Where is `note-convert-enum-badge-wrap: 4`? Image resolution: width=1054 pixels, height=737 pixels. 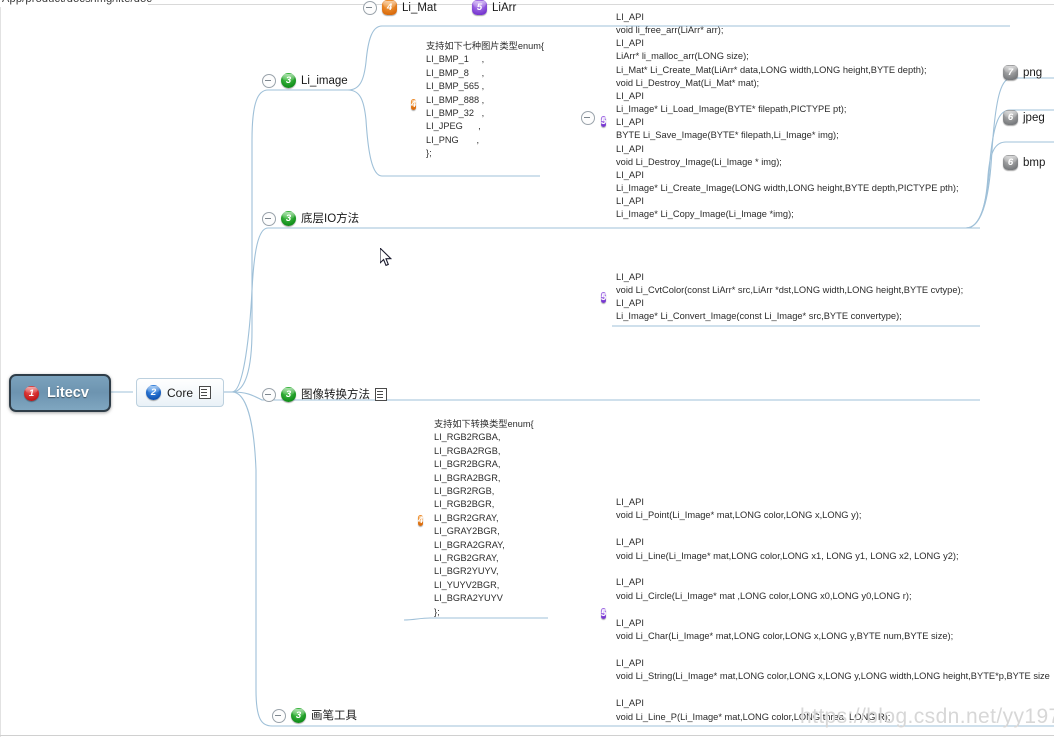
note-convert-enum-badge-wrap: 4 is located at coordinates (421, 519).